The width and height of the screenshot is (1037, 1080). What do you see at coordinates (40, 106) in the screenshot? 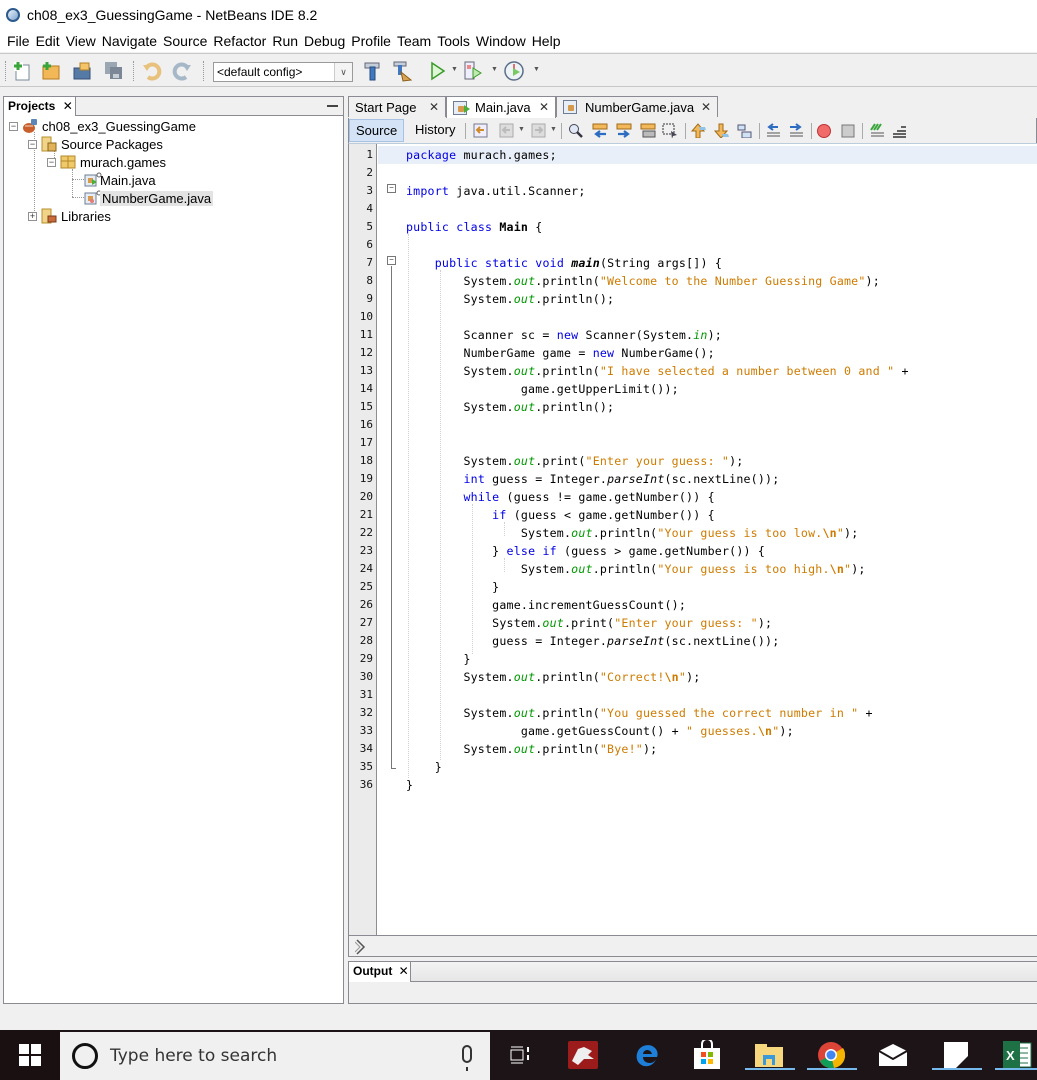
I see `projects-tab: Projects ✕` at bounding box center [40, 106].